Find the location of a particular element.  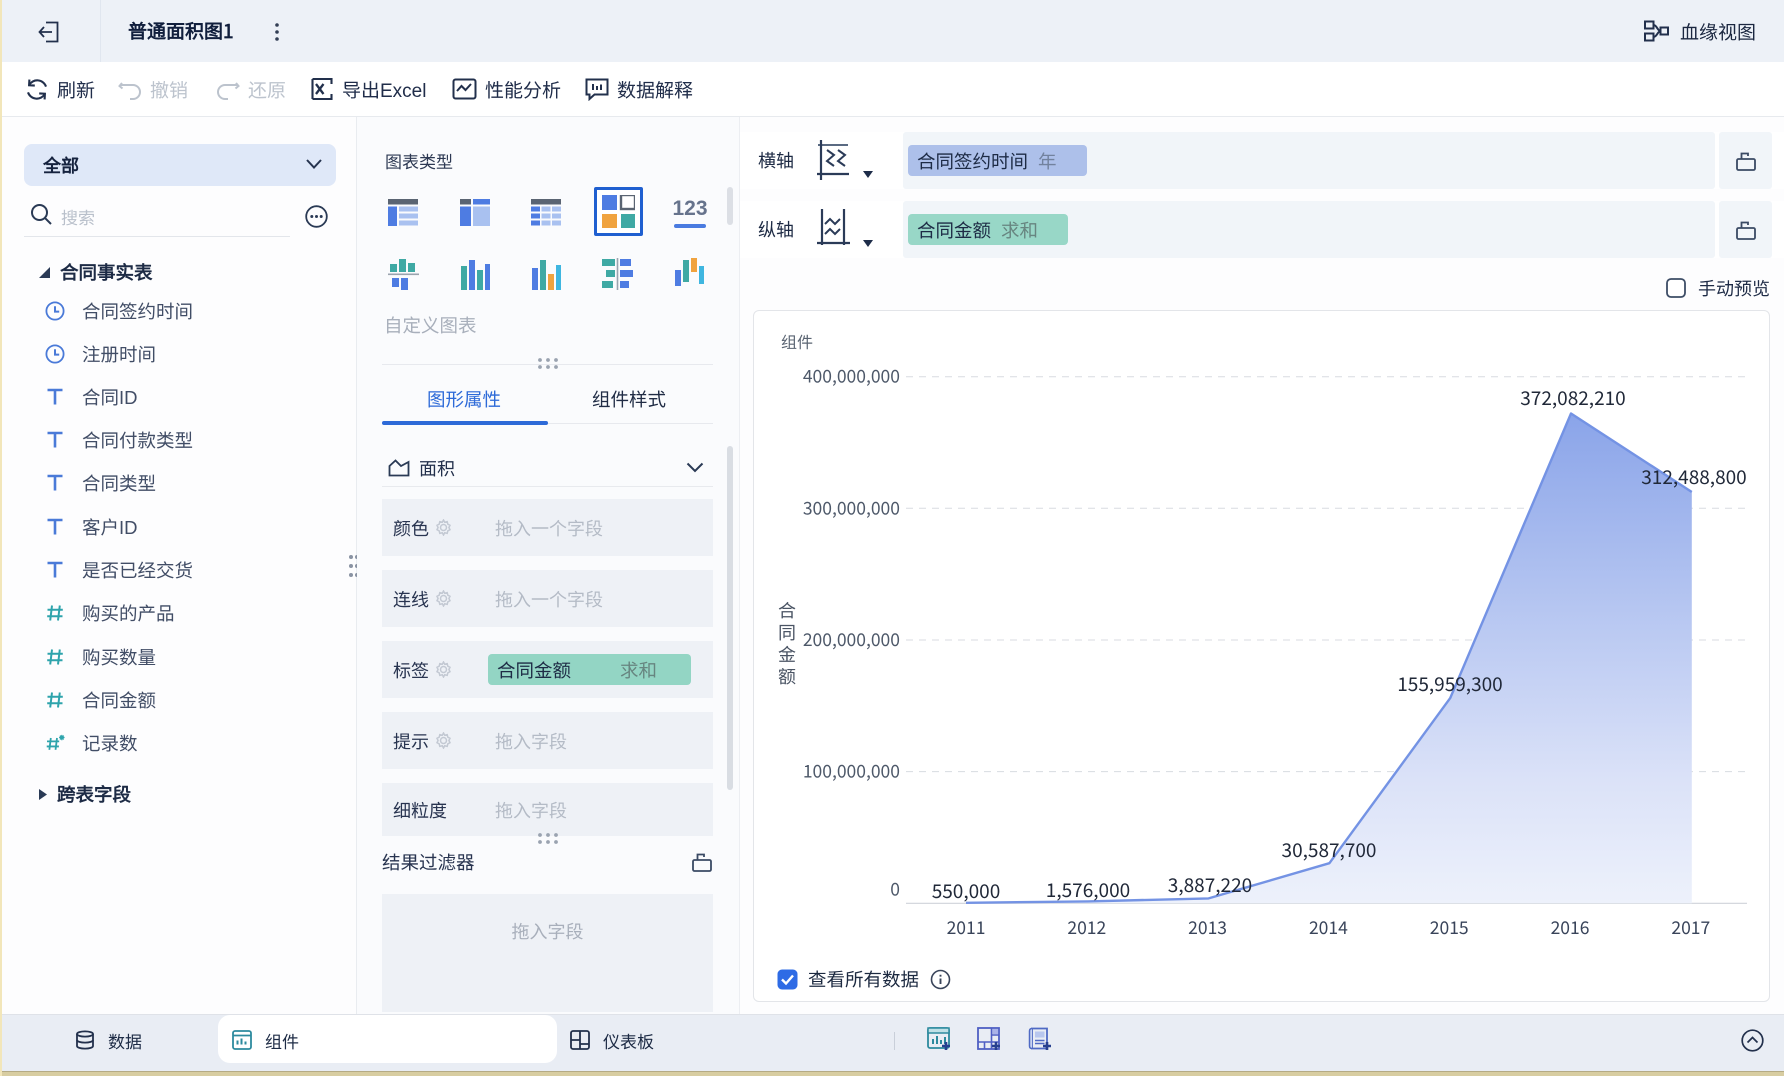

svg-text: 2013 is located at coordinates (1207, 927).